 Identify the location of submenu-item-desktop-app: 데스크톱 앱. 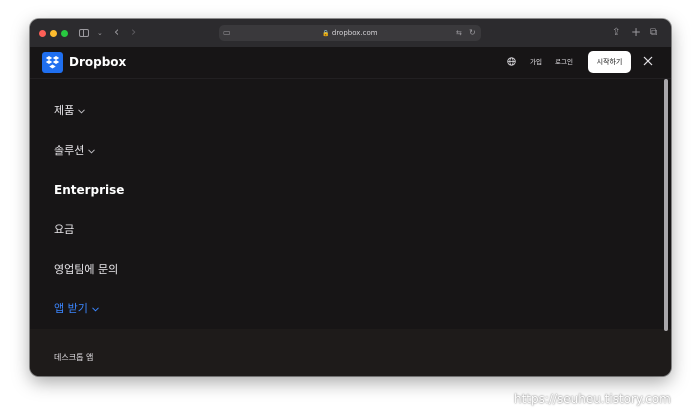
(73, 357).